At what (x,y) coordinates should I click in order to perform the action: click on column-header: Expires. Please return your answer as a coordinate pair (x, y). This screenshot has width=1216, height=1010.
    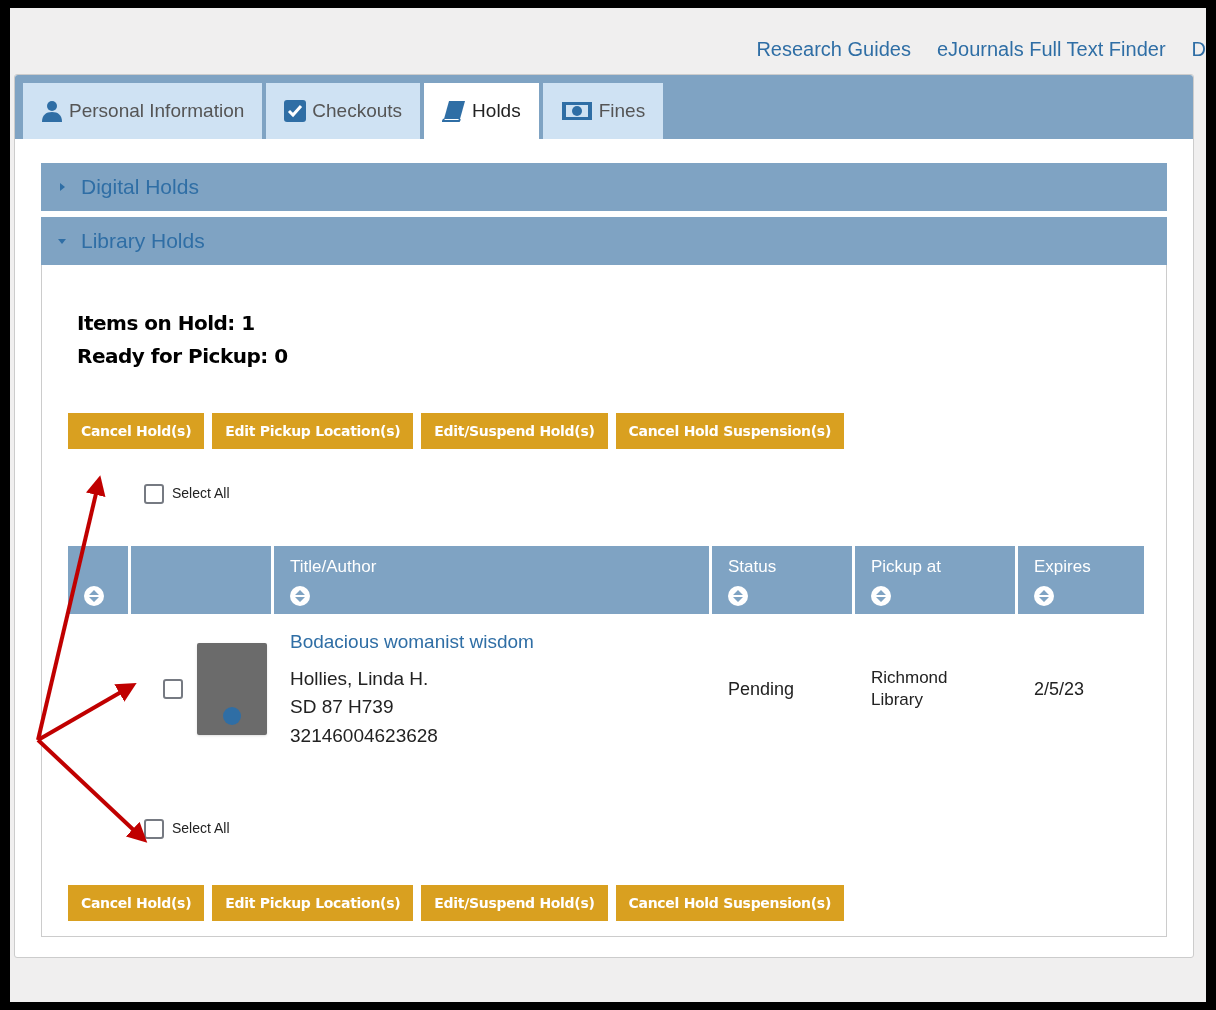
    Looking at the image, I should click on (1081, 580).